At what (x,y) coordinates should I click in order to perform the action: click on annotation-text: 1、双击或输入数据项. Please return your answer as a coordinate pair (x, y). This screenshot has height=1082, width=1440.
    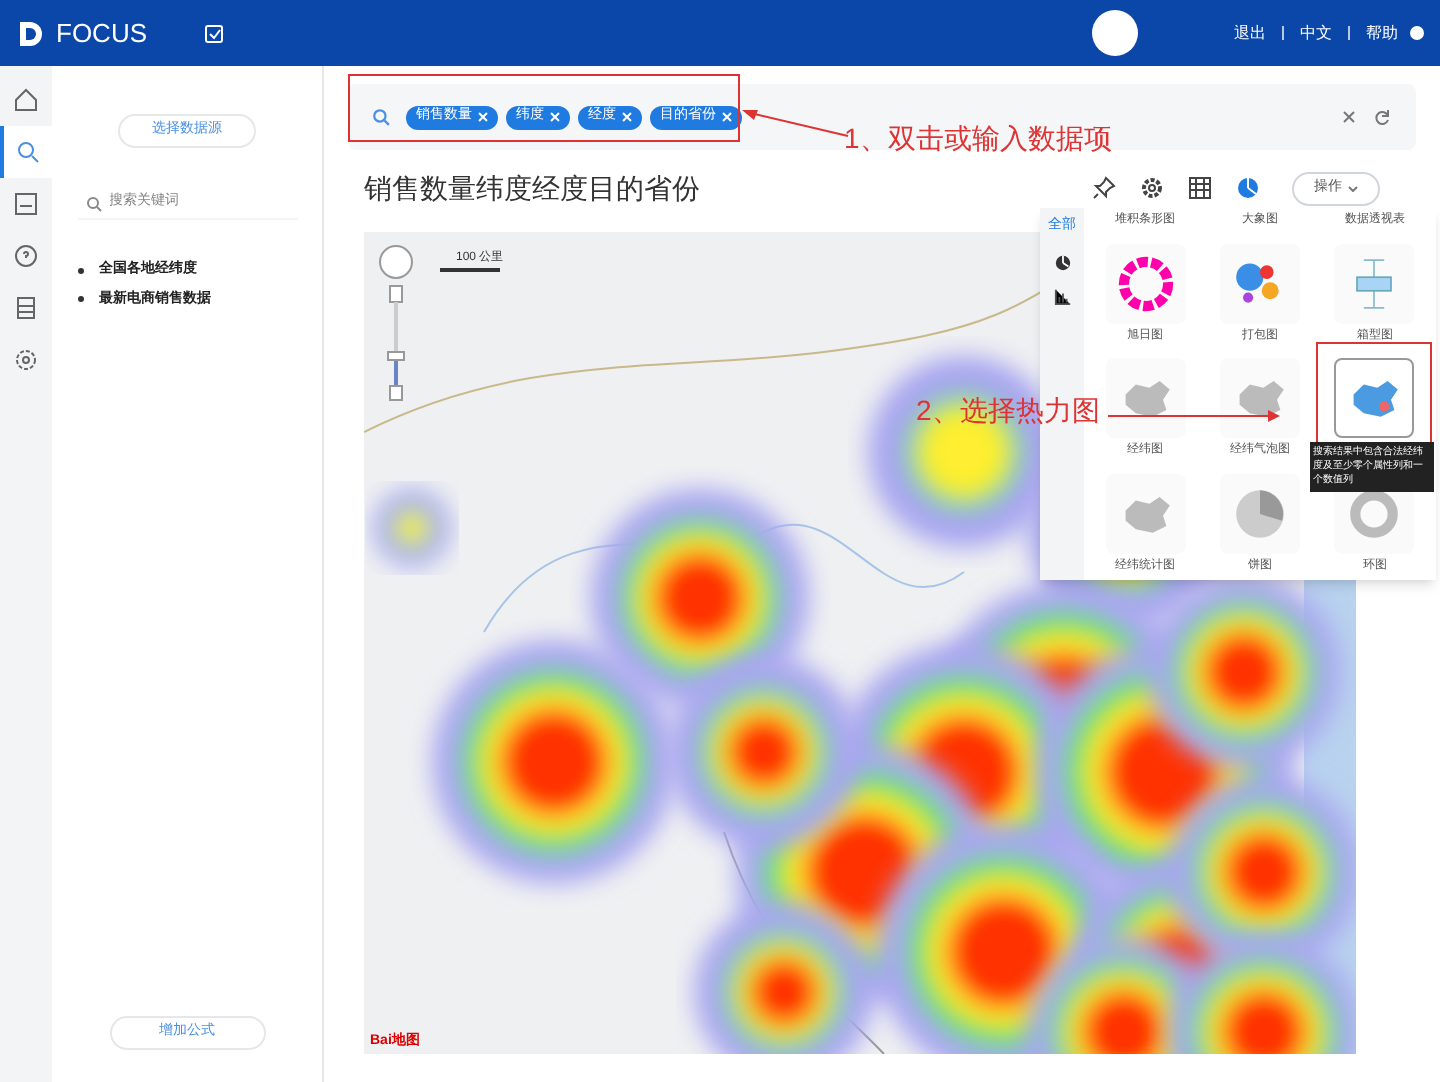
    Looking at the image, I should click on (978, 139).